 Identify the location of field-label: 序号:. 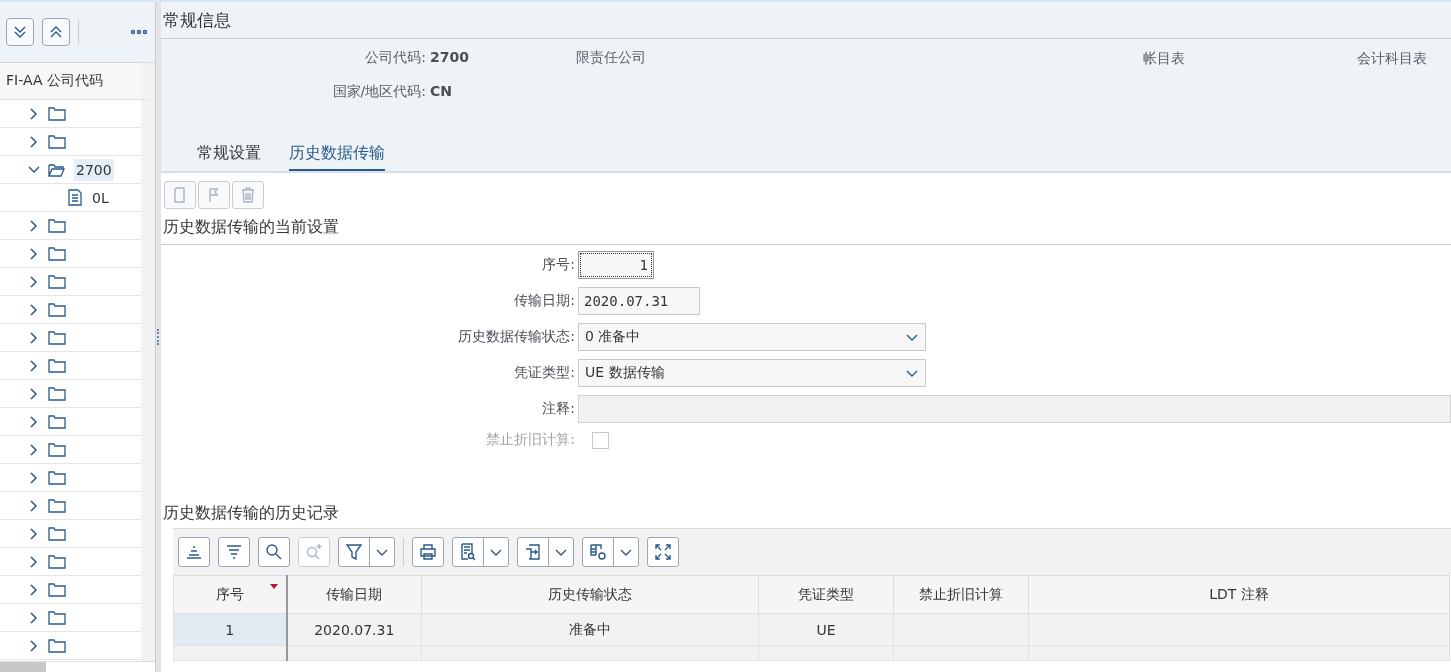
(558, 265).